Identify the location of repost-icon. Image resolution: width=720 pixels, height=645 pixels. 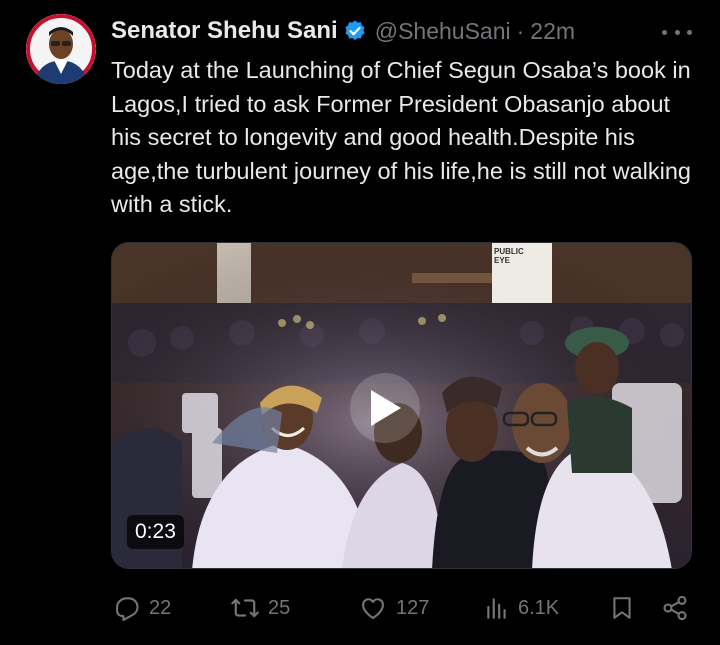
(245, 608).